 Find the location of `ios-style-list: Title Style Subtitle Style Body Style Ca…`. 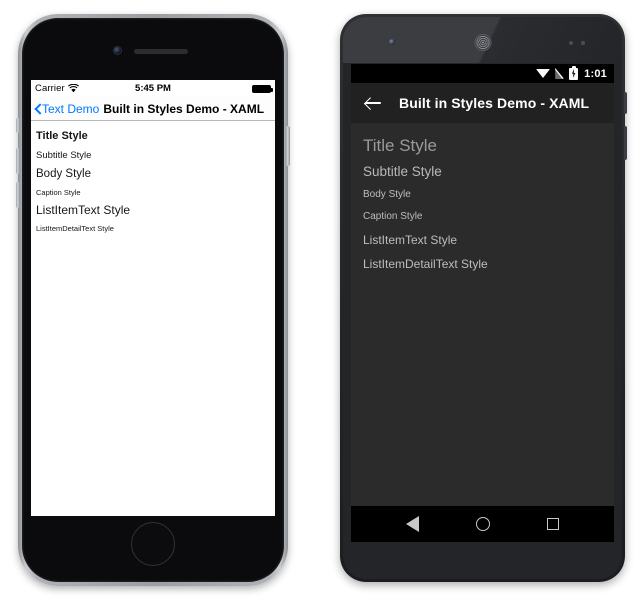

ios-style-list: Title Style Subtitle Style Body Style Ca… is located at coordinates (153, 179).